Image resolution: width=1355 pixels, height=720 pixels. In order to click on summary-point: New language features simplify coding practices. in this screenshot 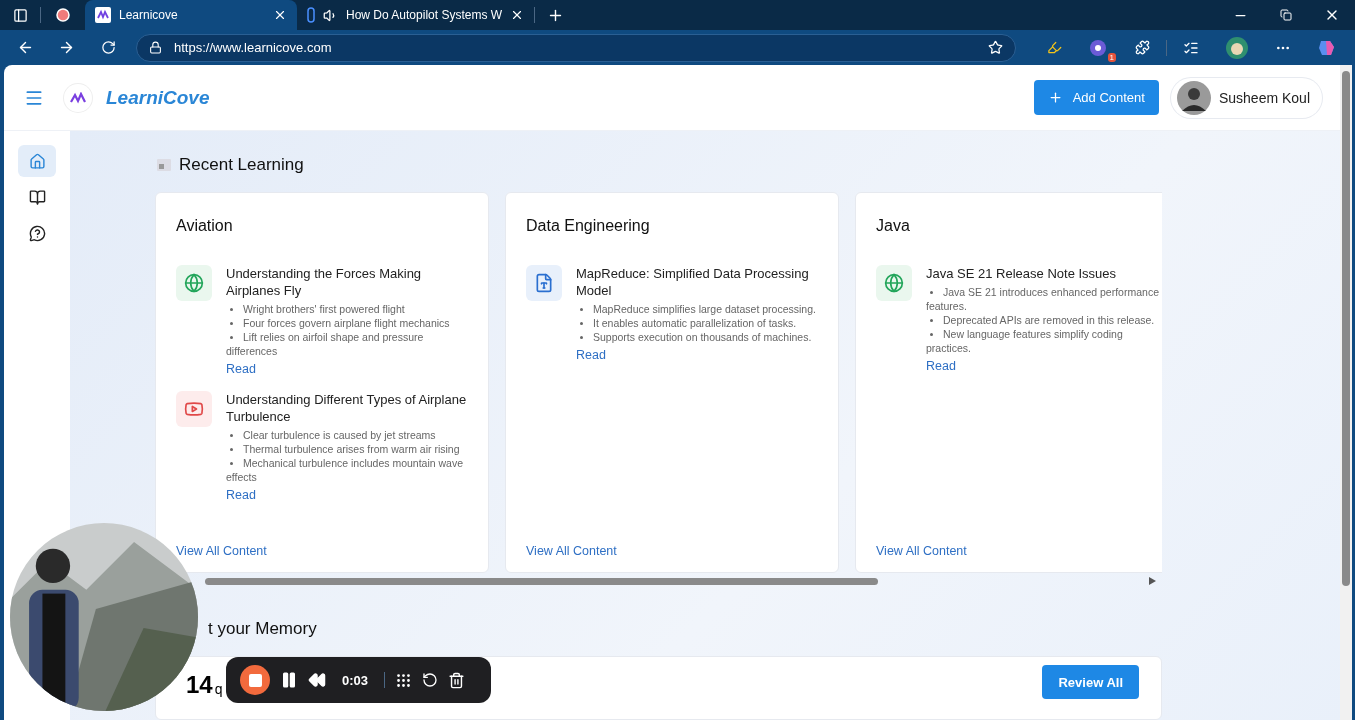, I will do `click(1025, 341)`.